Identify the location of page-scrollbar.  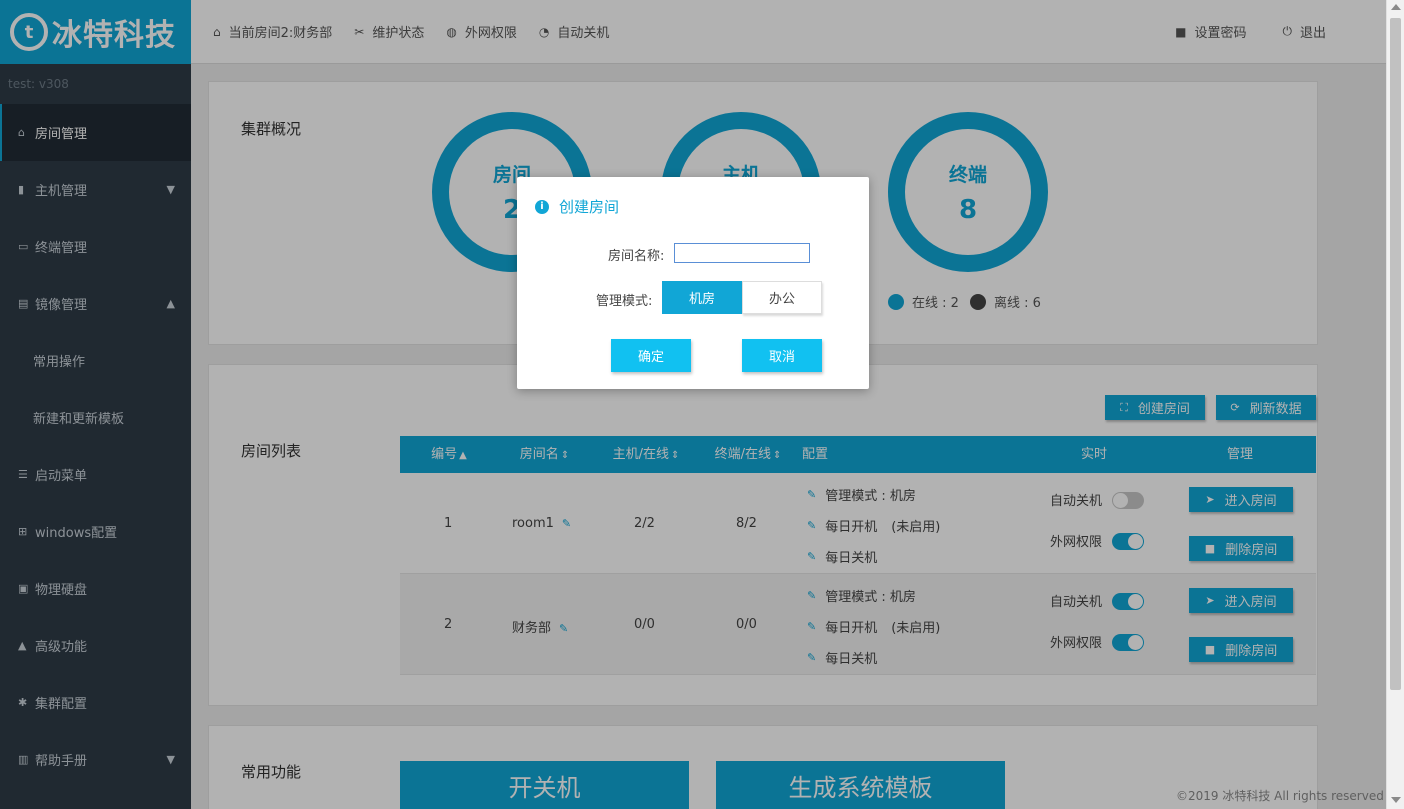
(1395, 404).